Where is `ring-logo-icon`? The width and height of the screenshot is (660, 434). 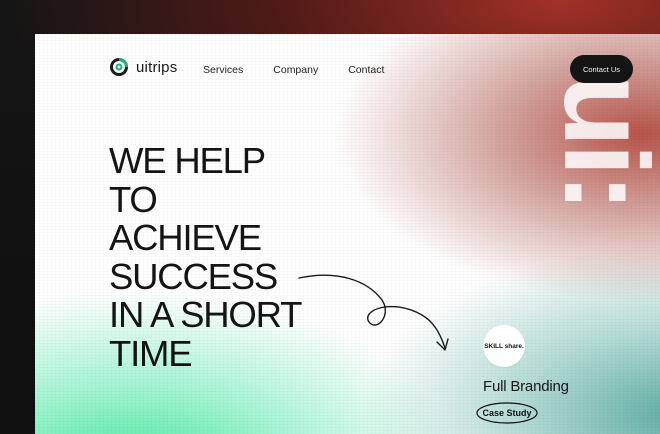 ring-logo-icon is located at coordinates (119, 67).